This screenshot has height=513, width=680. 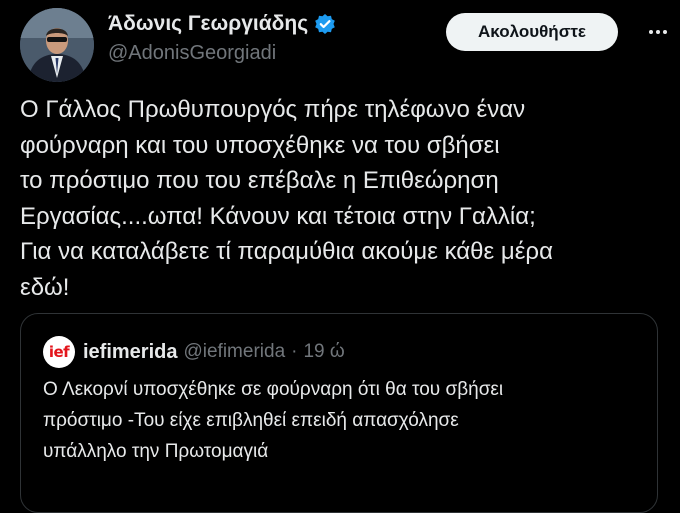 I want to click on quoted-tweet-header: ief iefimerida @iefimerida · 19 ώ, so click(x=194, y=352).